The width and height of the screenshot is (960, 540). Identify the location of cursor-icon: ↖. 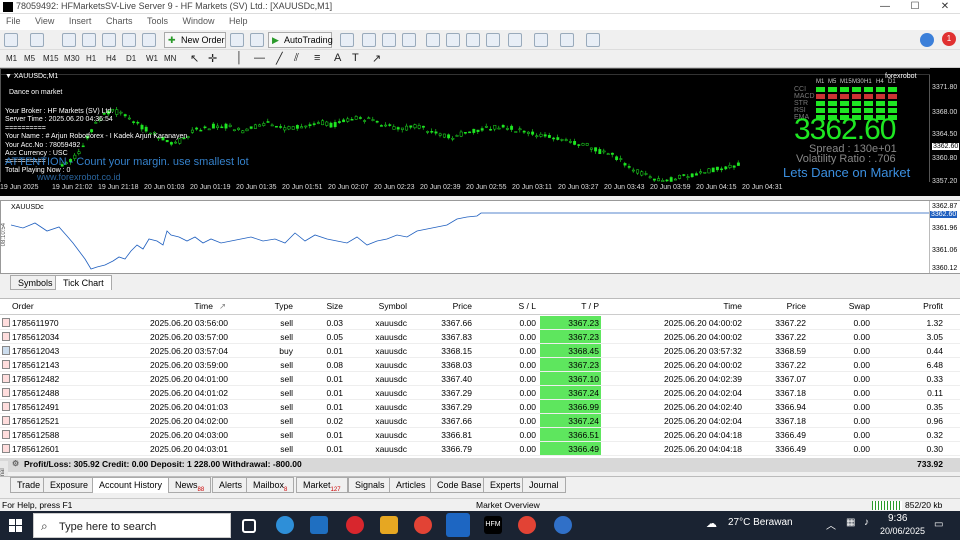
(194, 58).